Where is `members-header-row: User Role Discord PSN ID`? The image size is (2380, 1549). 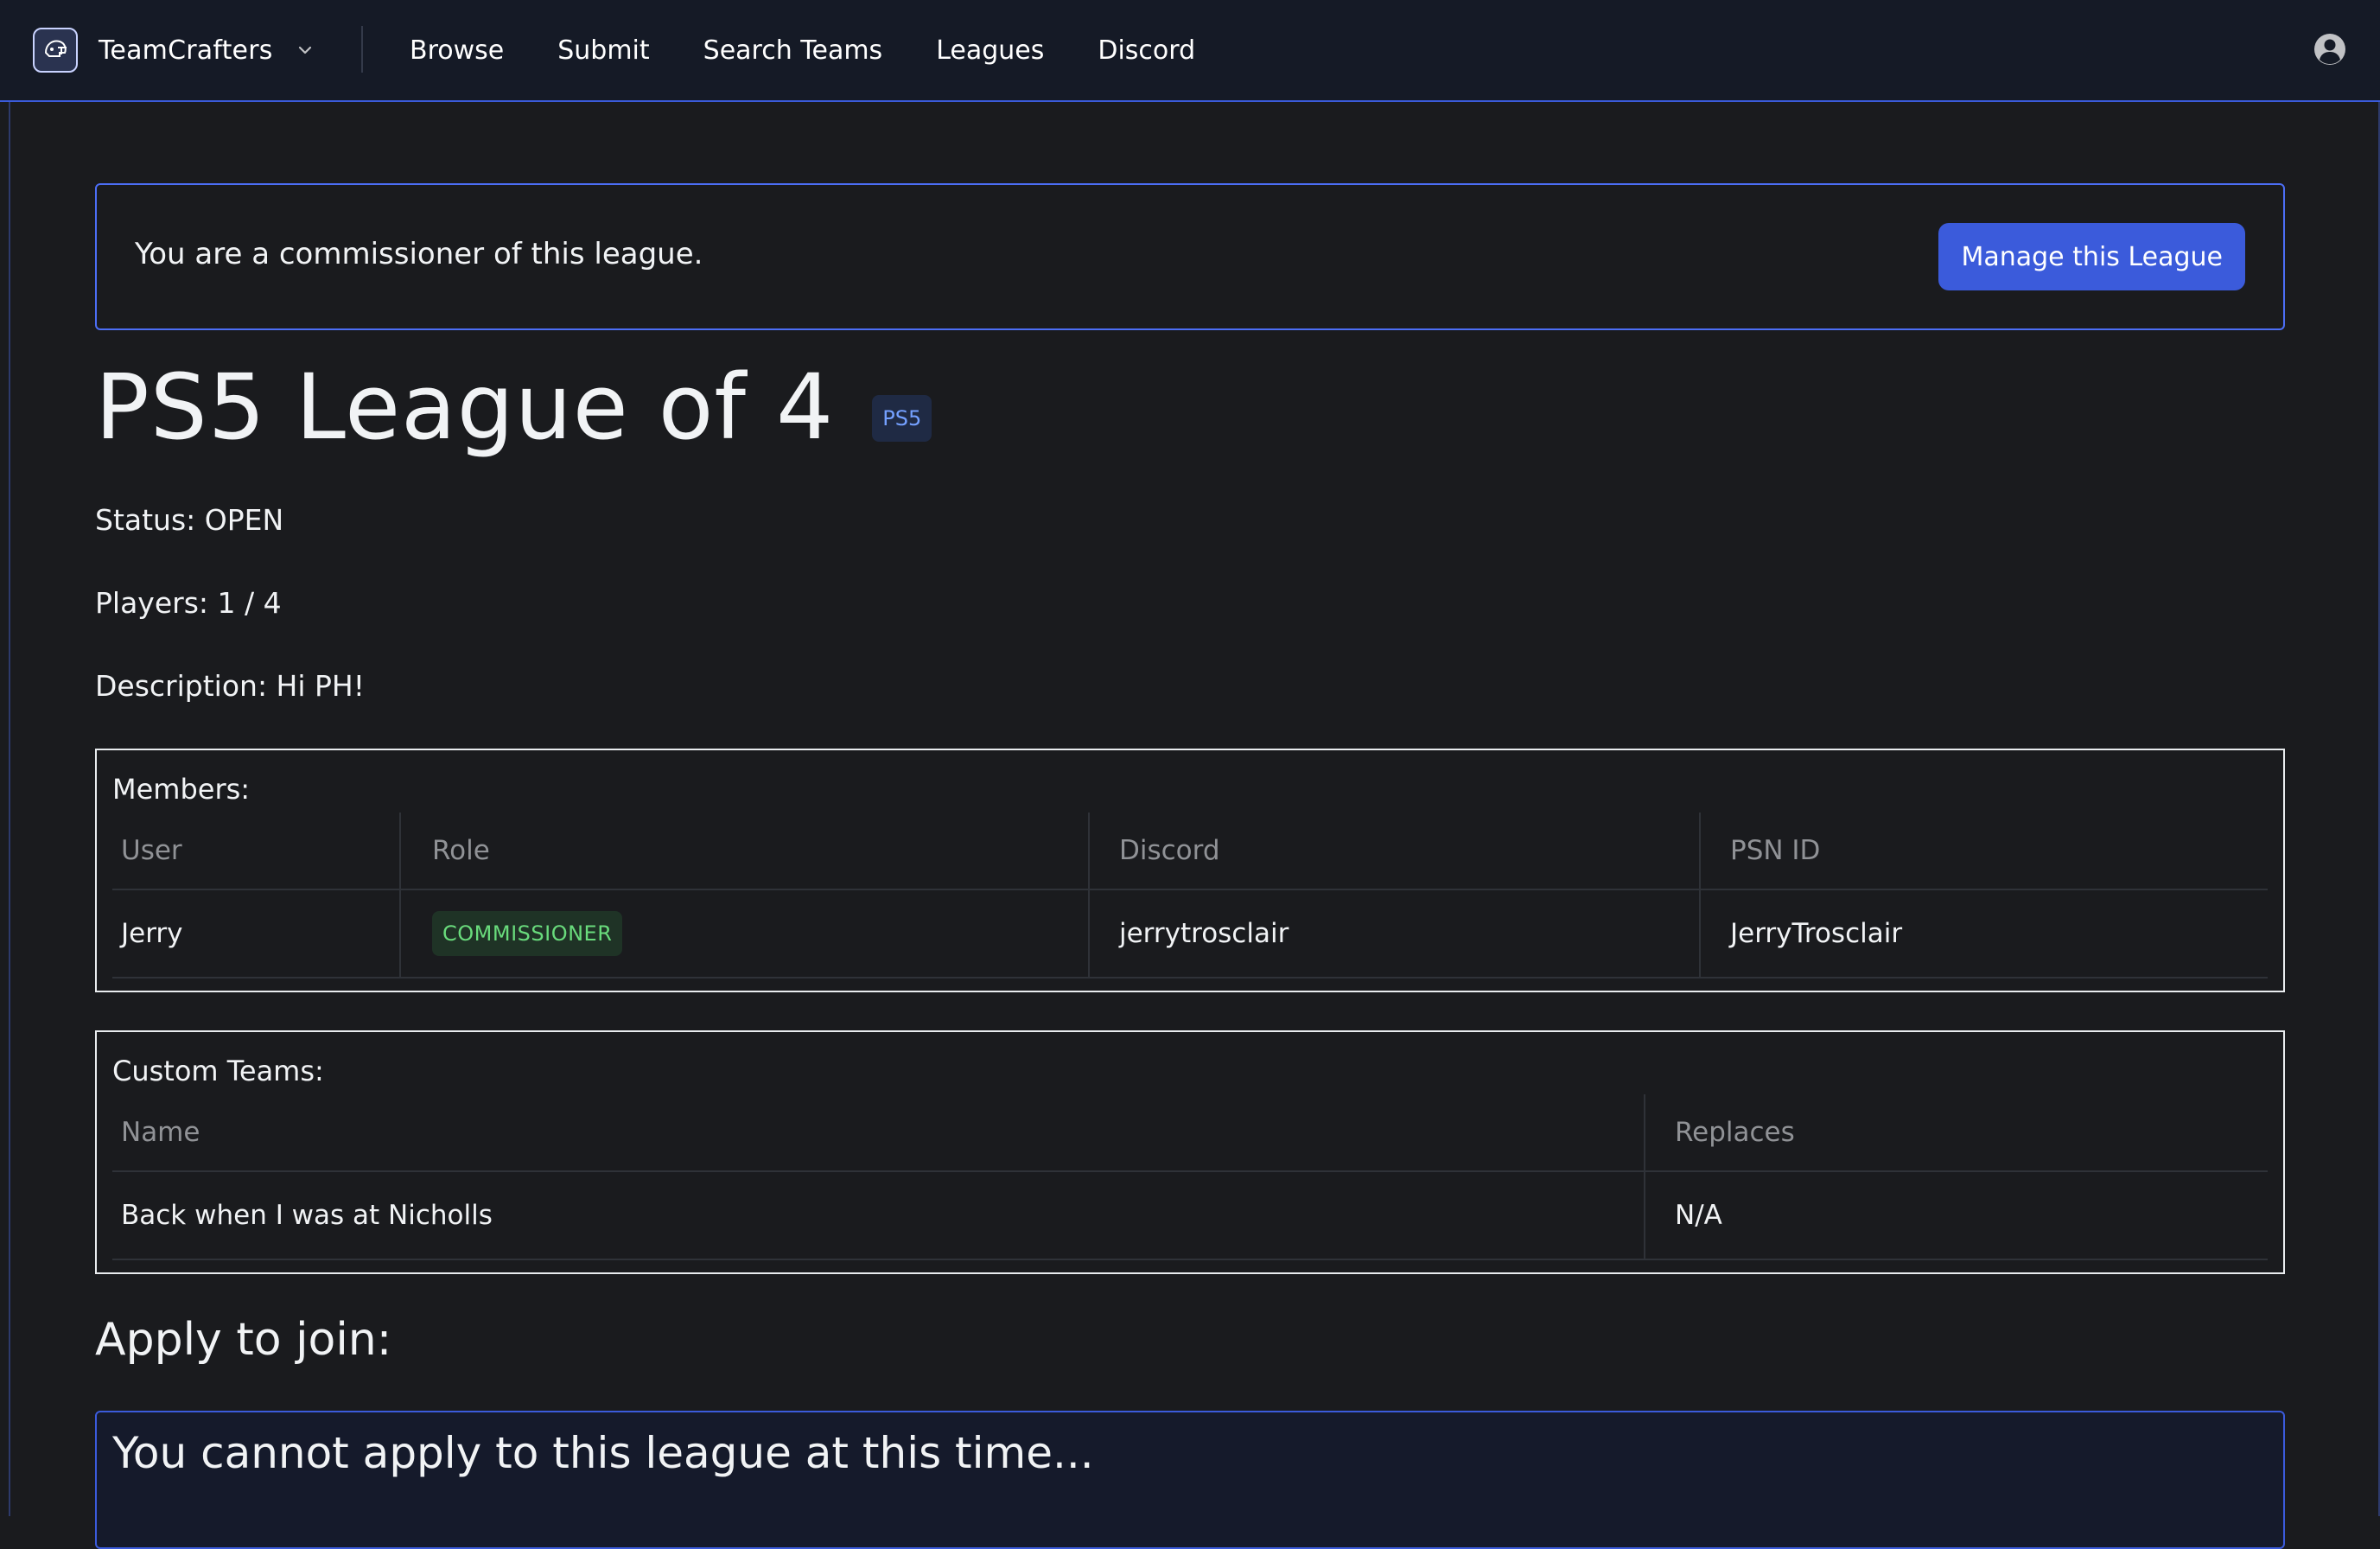
members-header-row: User Role Discord PSN ID is located at coordinates (1190, 852).